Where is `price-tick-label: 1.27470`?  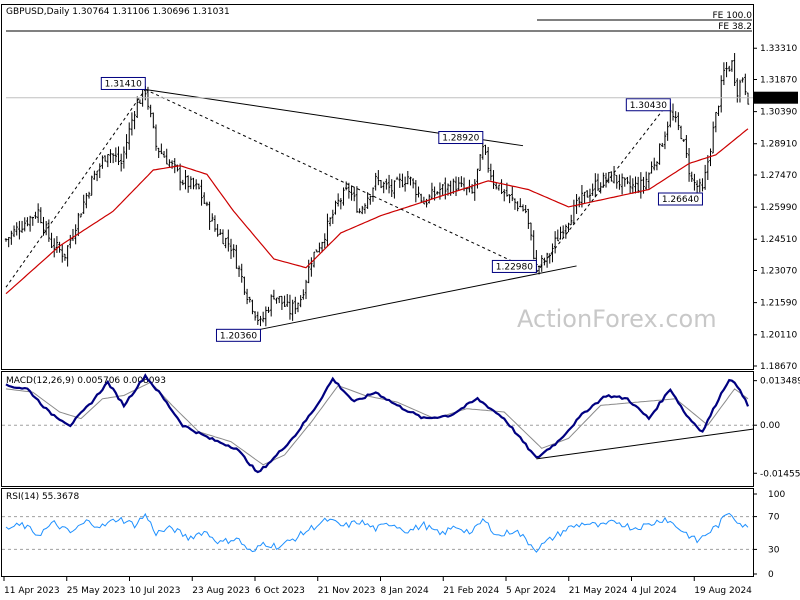
price-tick-label: 1.27470 is located at coordinates (778, 176).